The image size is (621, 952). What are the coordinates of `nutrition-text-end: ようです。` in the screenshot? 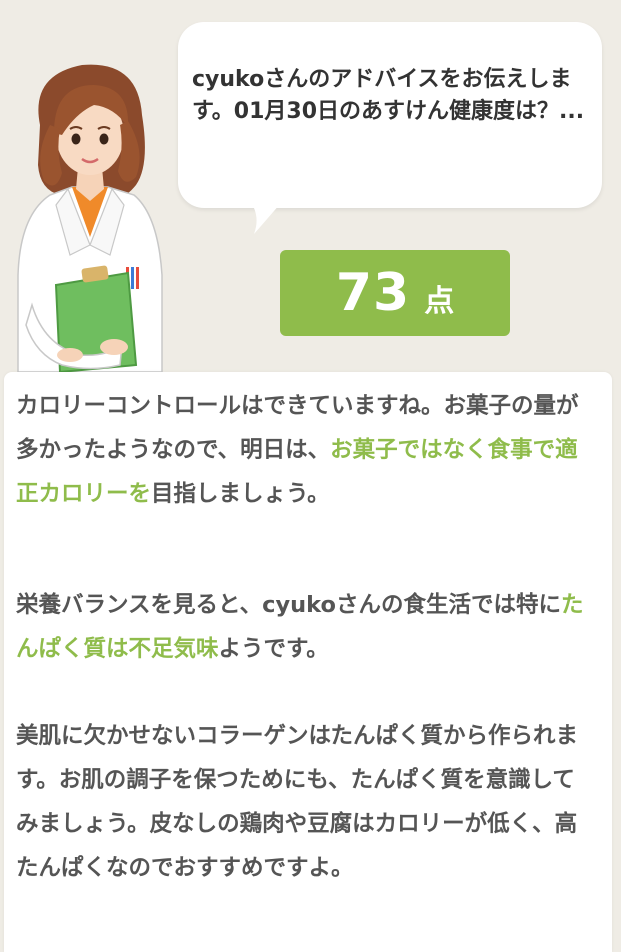 It's located at (273, 649).